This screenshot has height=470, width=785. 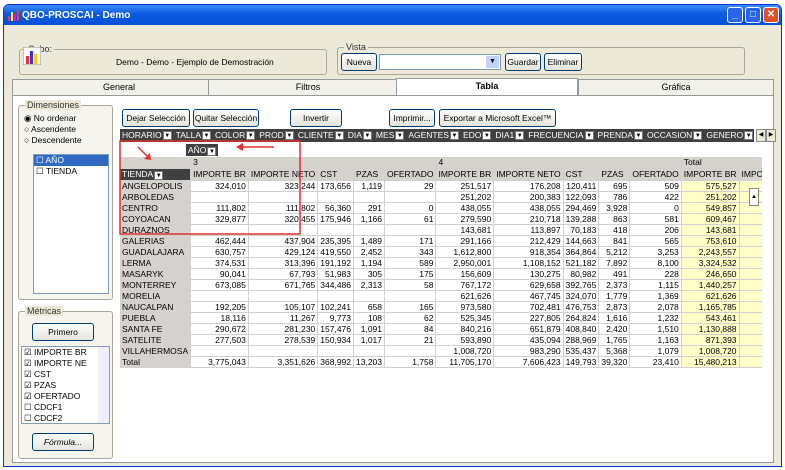 I want to click on pivot-cell: 2,243,557, so click(x=710, y=252).